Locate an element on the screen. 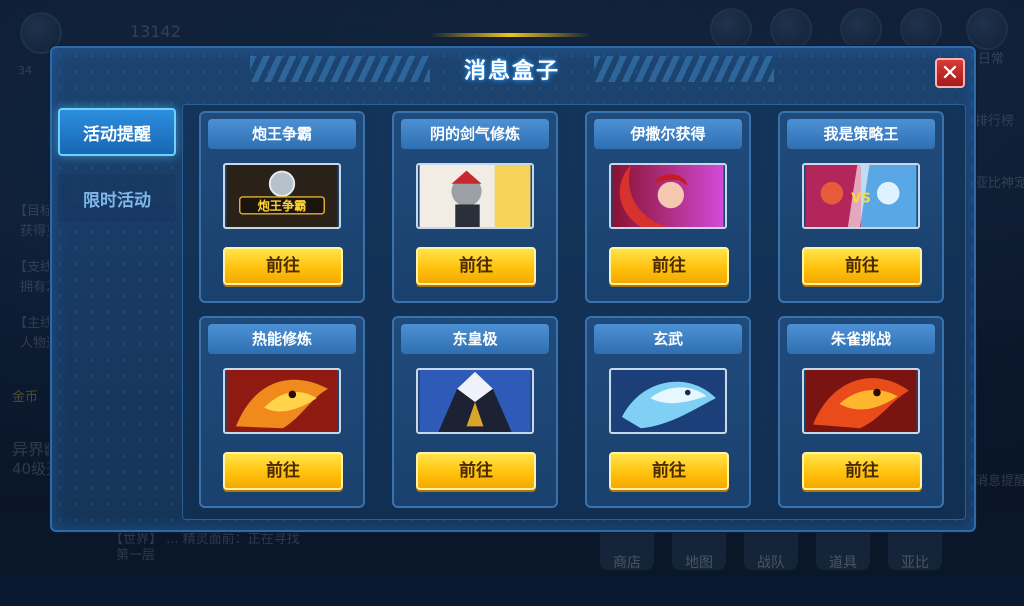 The height and width of the screenshot is (606, 1024). activity-card: 炮王争霸 炮王争霸 前往 is located at coordinates (282, 207).